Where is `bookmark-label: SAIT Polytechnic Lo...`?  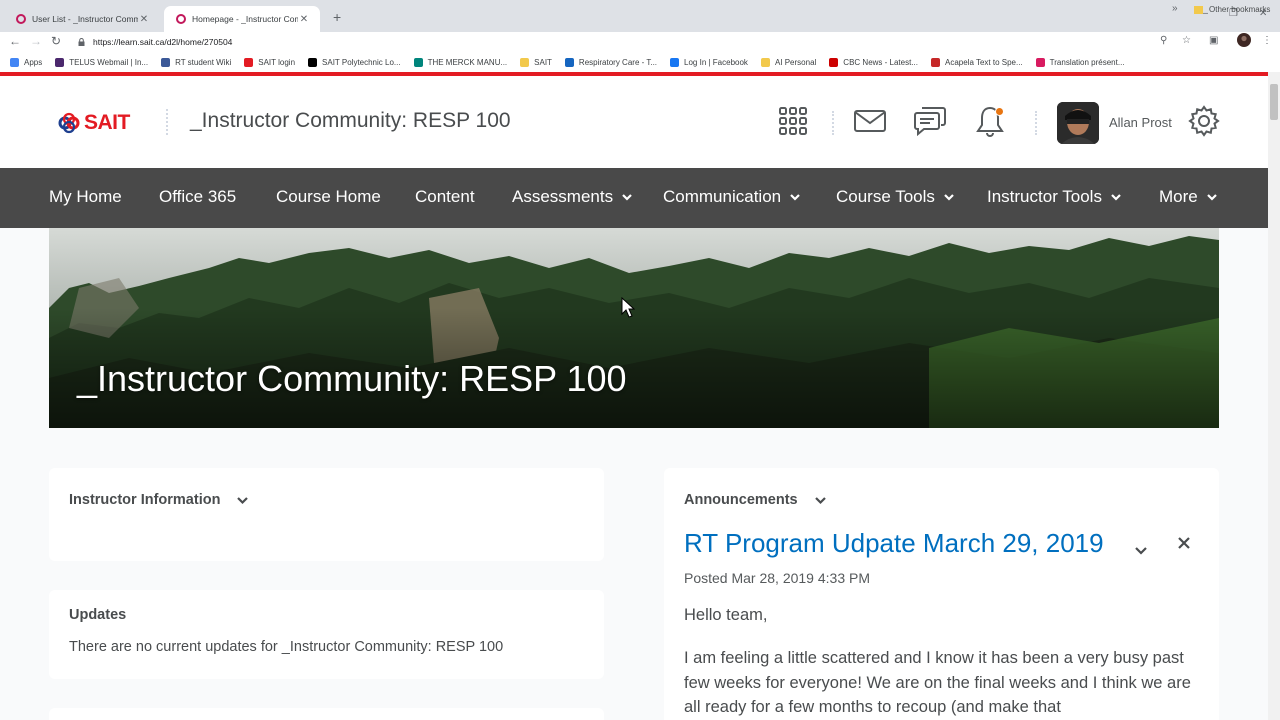
bookmark-label: SAIT Polytechnic Lo... is located at coordinates (361, 62).